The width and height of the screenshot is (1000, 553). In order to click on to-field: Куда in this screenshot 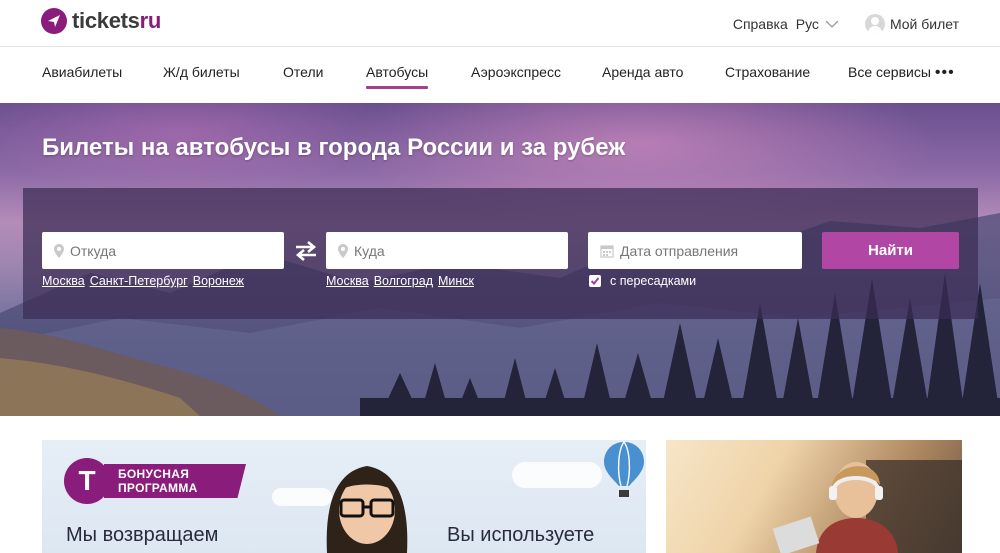, I will do `click(447, 250)`.